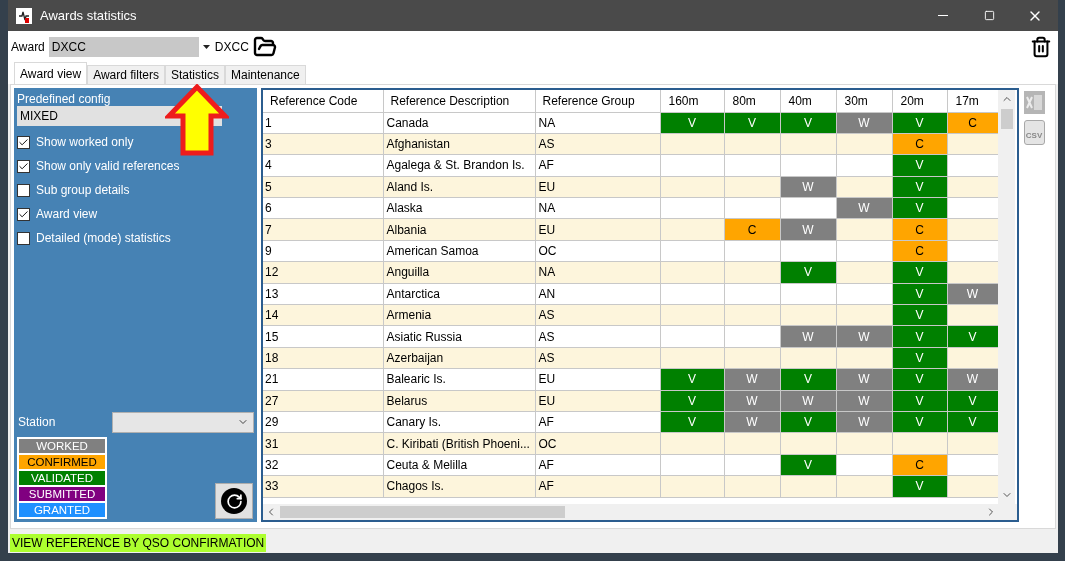 This screenshot has width=1065, height=561. What do you see at coordinates (919, 101) in the screenshot?
I see `column-header: 20m` at bounding box center [919, 101].